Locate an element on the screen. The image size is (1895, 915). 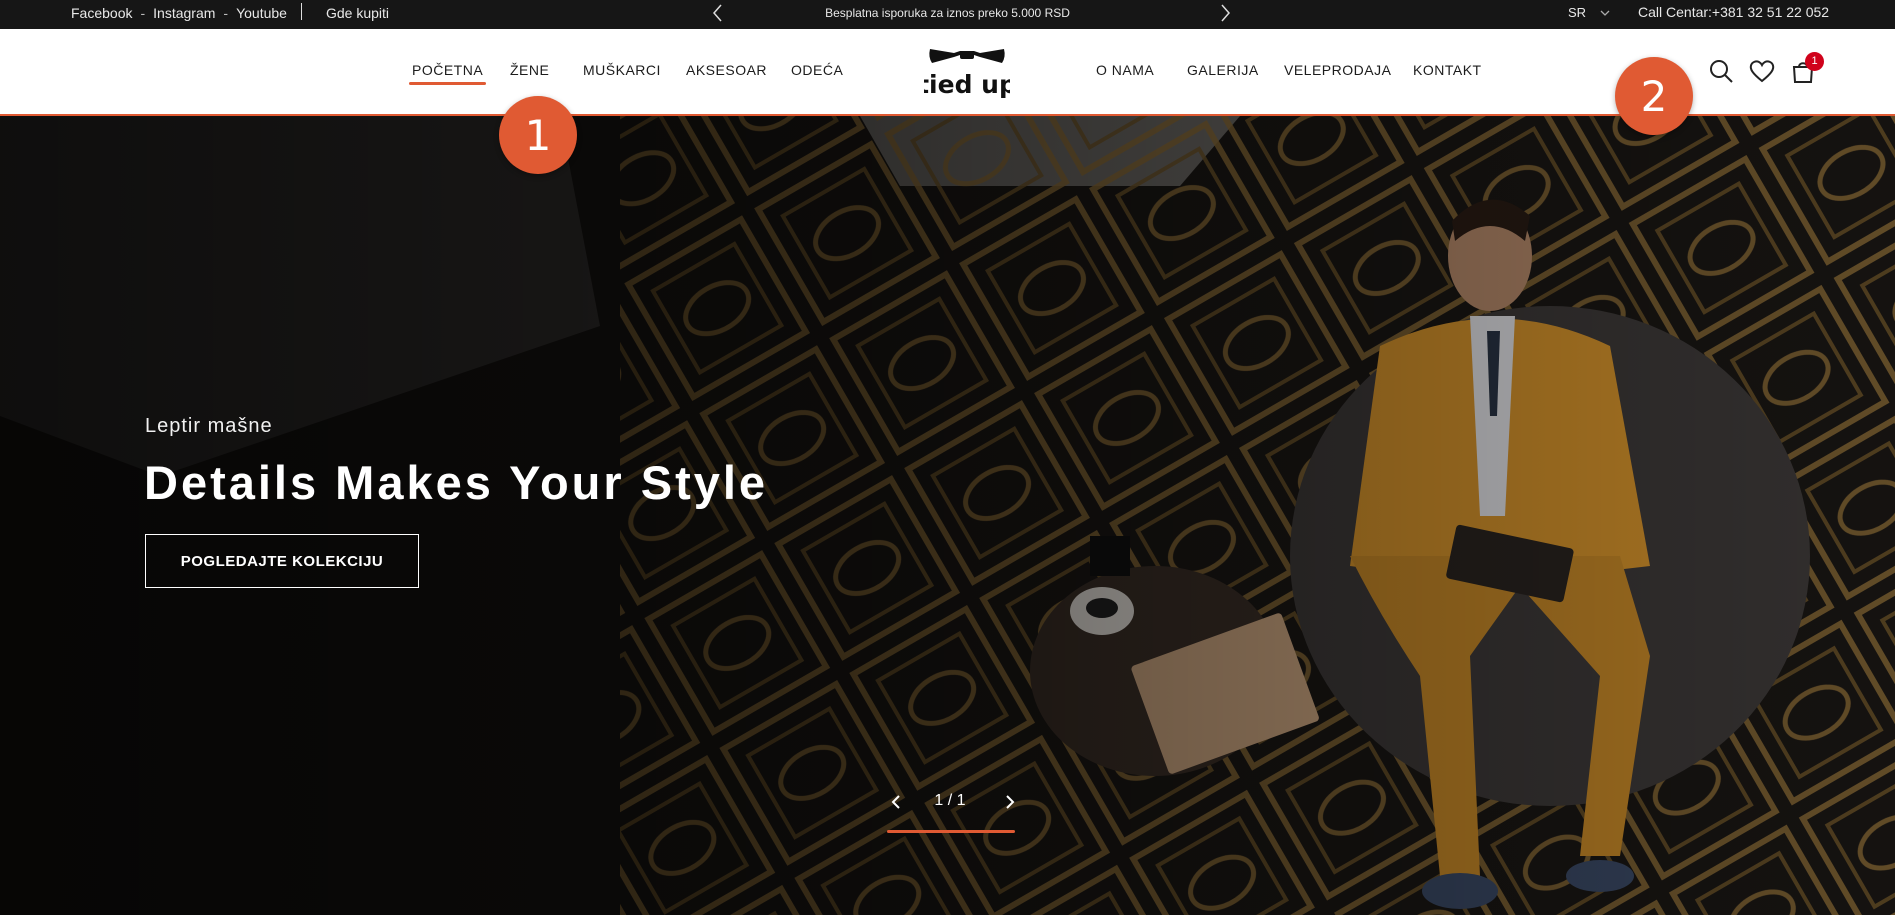
nav-item-kontakt: KONTAKT is located at coordinates (1447, 70).